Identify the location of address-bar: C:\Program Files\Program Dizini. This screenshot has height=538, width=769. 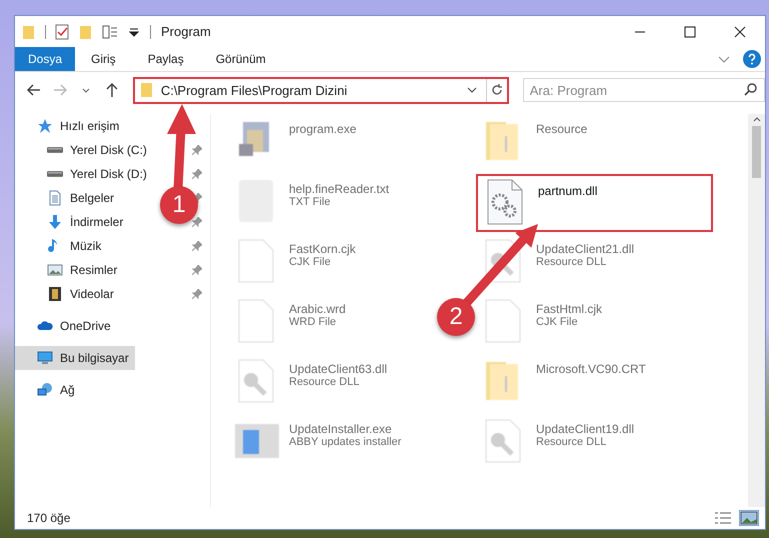
(320, 90).